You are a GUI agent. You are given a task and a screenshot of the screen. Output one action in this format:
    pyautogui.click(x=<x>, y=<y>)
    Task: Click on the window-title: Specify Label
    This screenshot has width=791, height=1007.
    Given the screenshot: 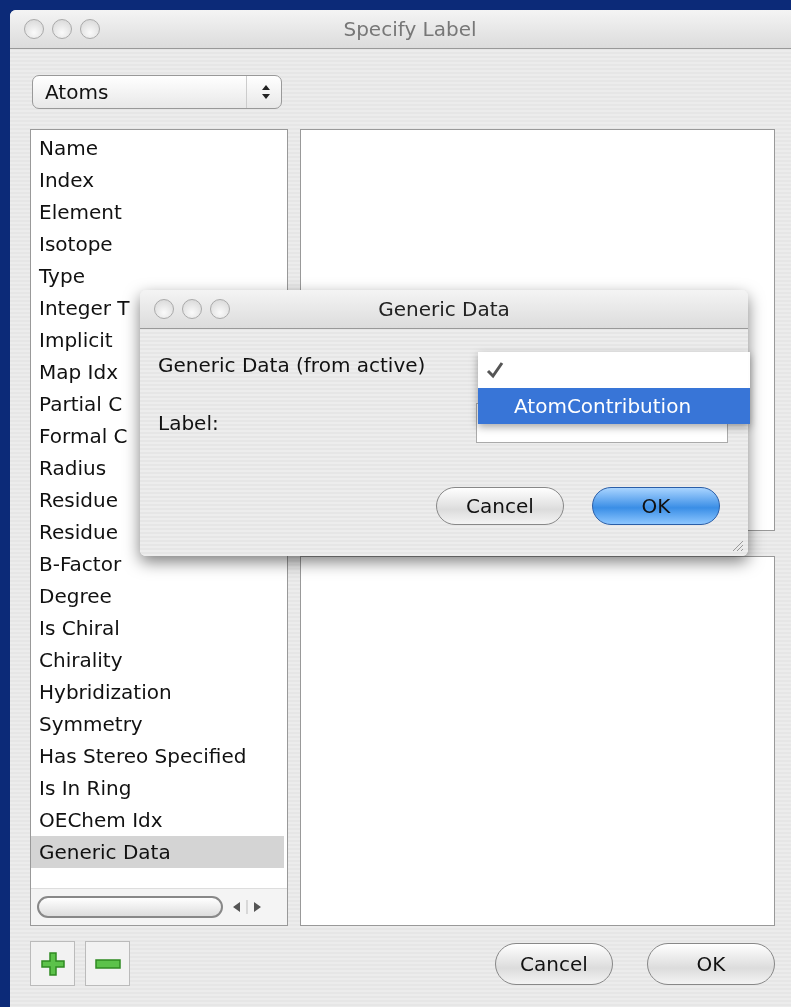 What is the action you would take?
    pyautogui.click(x=410, y=29)
    